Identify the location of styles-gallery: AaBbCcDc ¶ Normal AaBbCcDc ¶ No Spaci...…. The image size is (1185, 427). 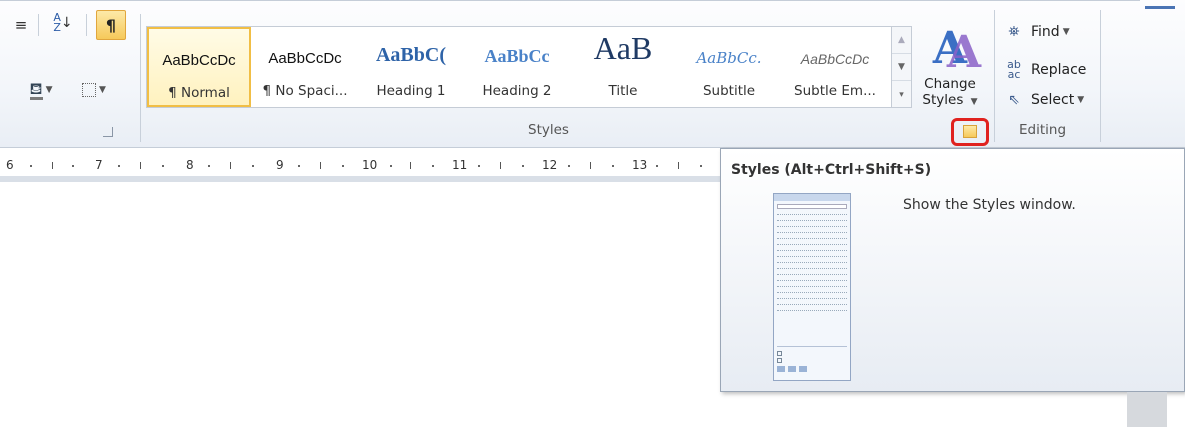
(519, 67).